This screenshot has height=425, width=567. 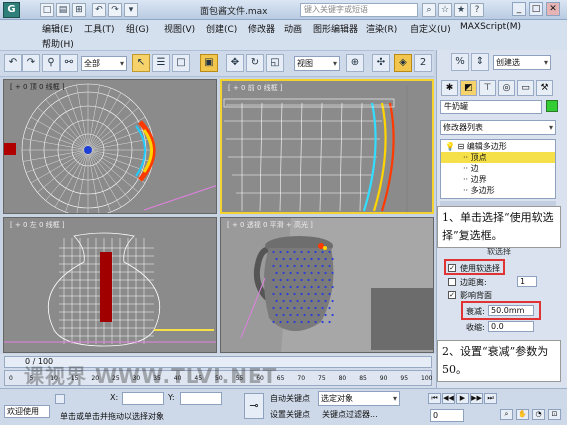 I want to click on new-file-icon: □, so click(x=47, y=10).